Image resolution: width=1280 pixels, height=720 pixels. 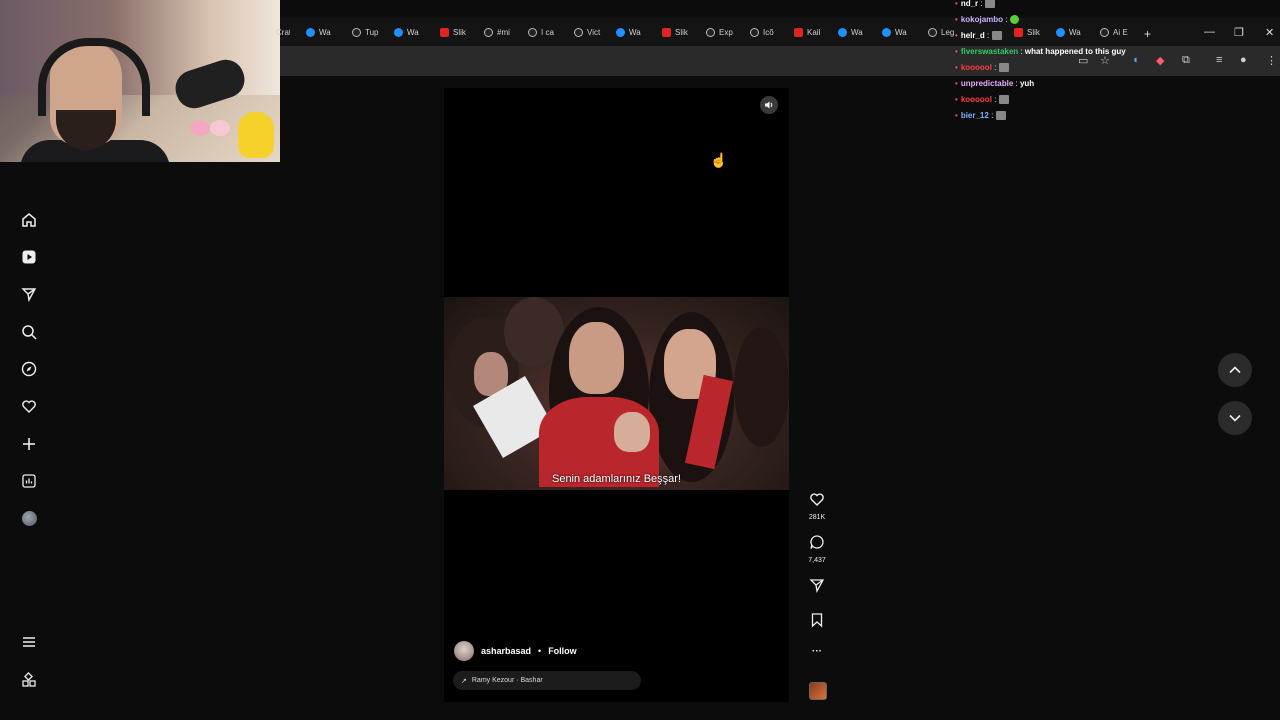 What do you see at coordinates (817, 585) in the screenshot?
I see `share-icon` at bounding box center [817, 585].